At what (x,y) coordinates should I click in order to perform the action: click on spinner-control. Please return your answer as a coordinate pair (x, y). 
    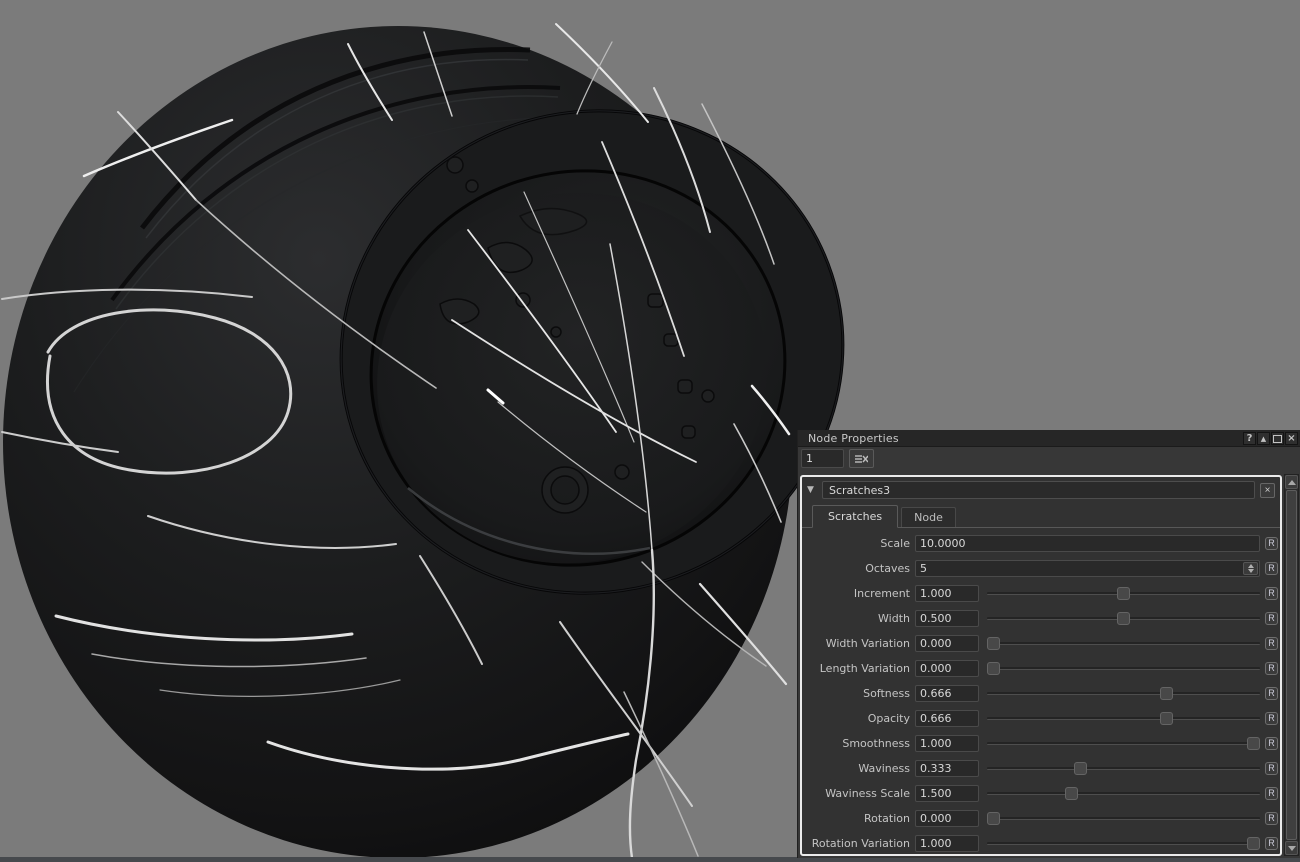
    Looking at the image, I should click on (1250, 568).